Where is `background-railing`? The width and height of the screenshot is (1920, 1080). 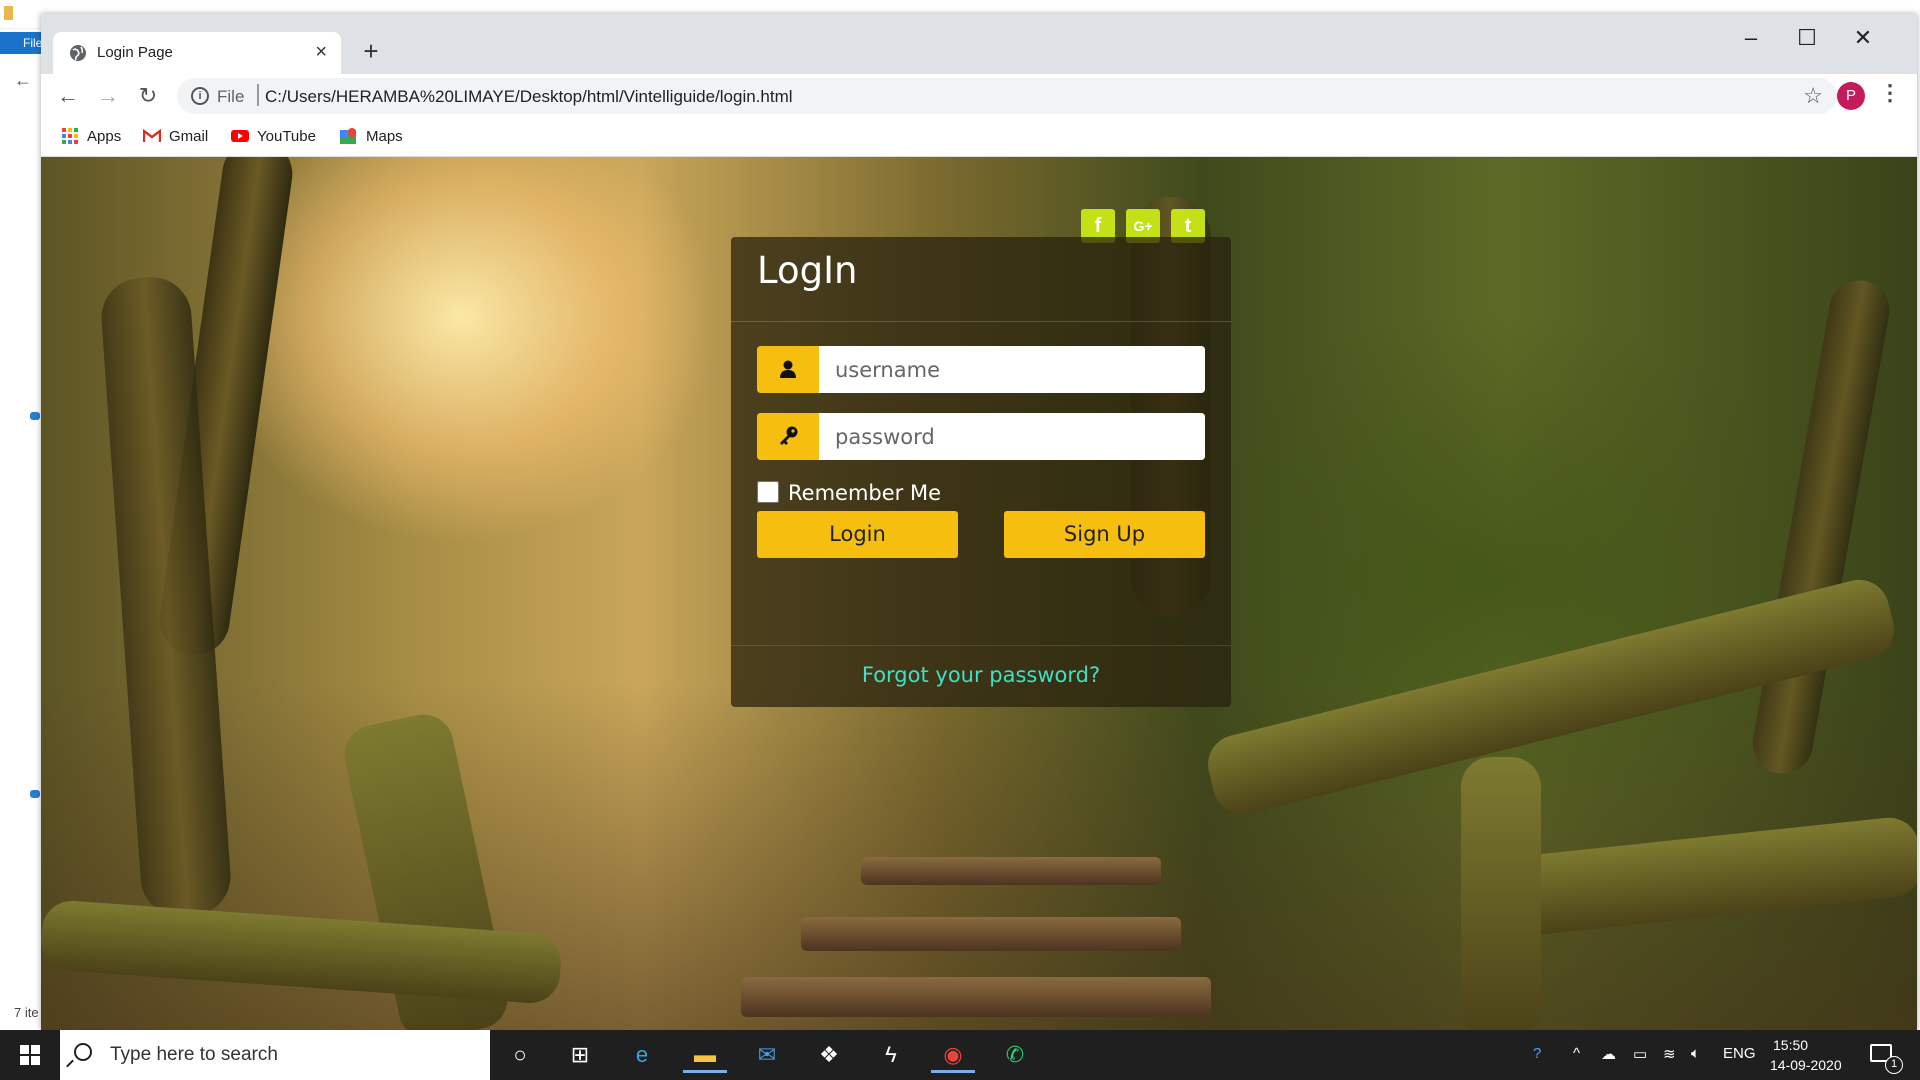
background-railing is located at coordinates (1702, 877).